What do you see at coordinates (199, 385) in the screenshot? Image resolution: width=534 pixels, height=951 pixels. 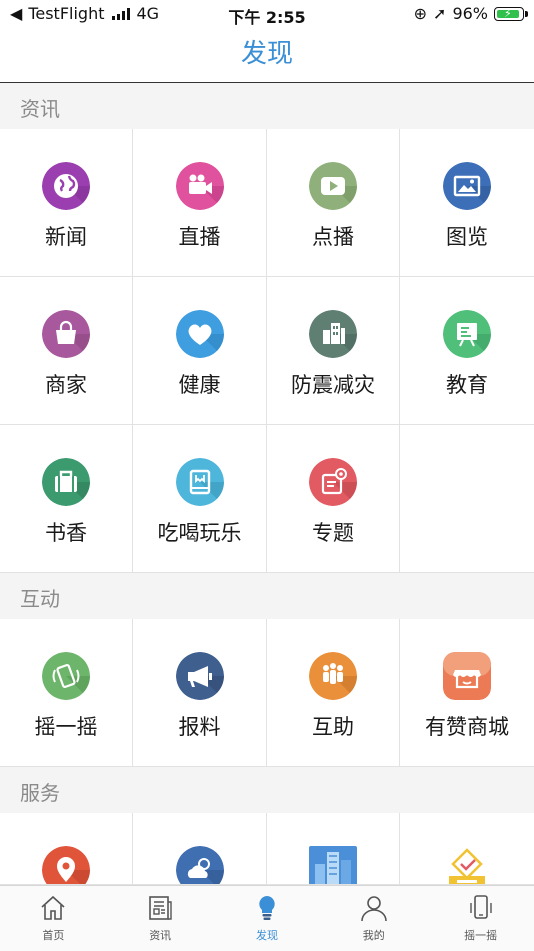 I see `grid-item-label: 健康` at bounding box center [199, 385].